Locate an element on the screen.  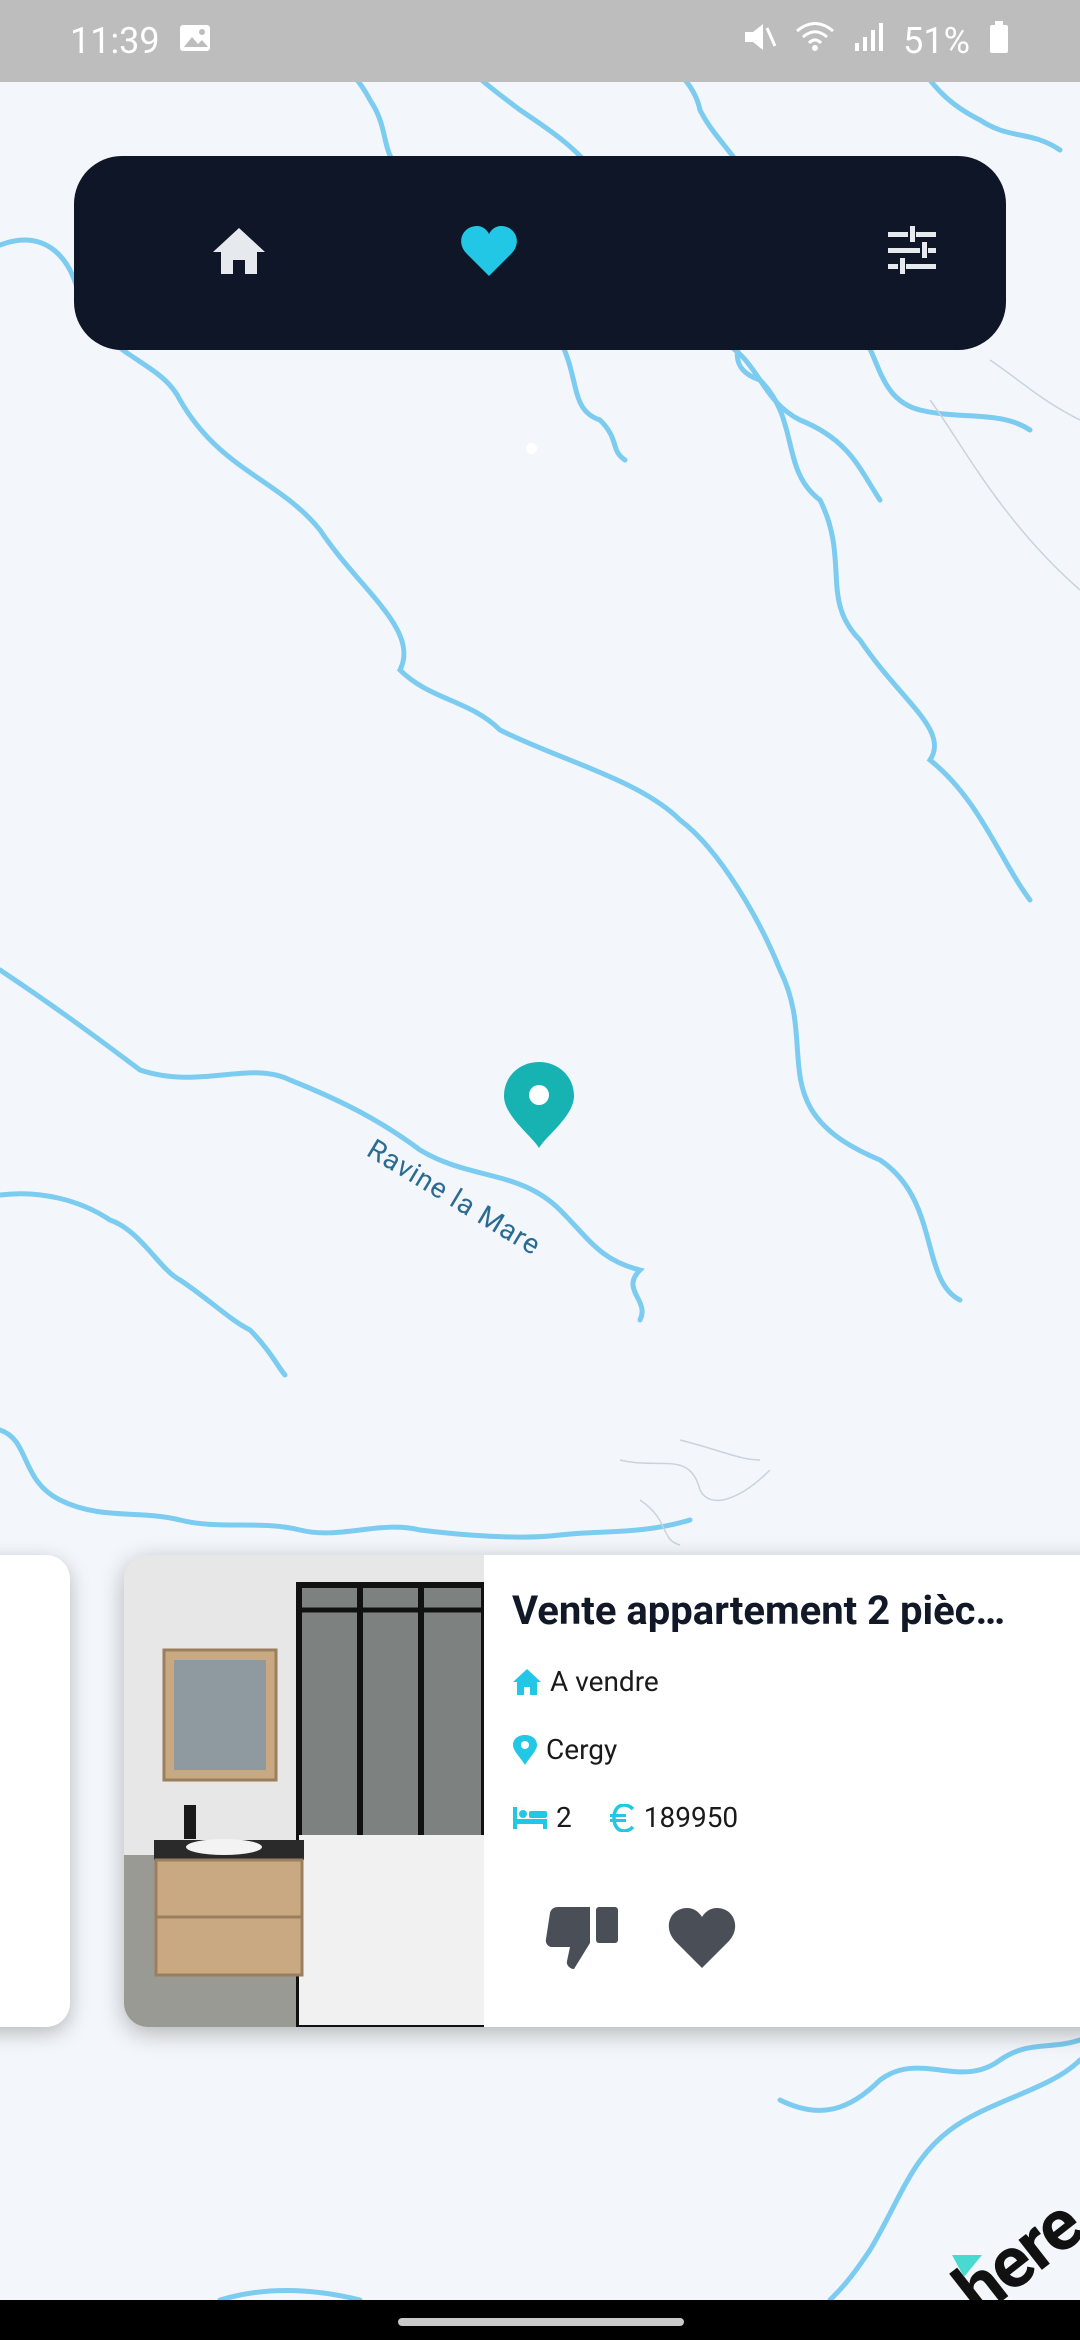
status-left: 11:39 is located at coordinates (141, 41).